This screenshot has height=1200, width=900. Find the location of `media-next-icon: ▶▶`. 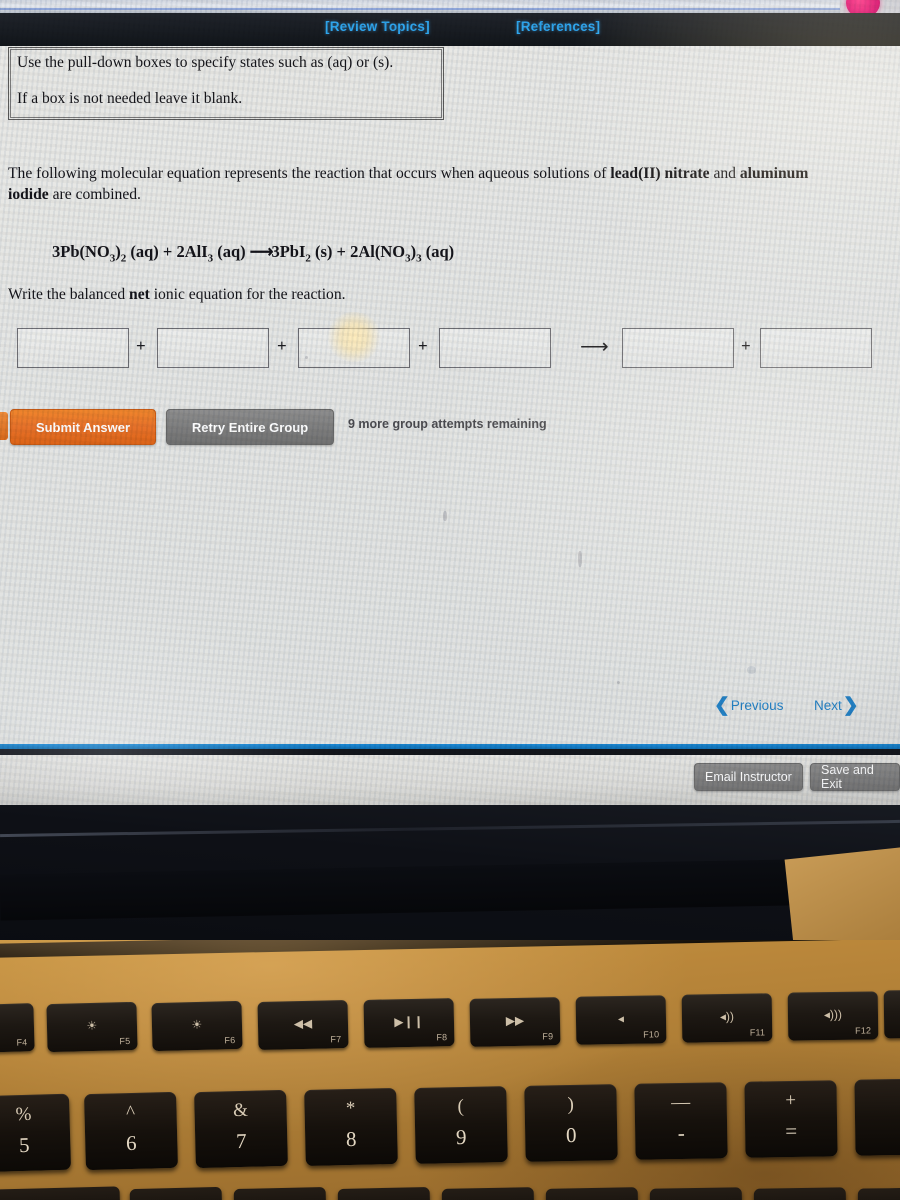

media-next-icon: ▶▶ is located at coordinates (515, 1020).